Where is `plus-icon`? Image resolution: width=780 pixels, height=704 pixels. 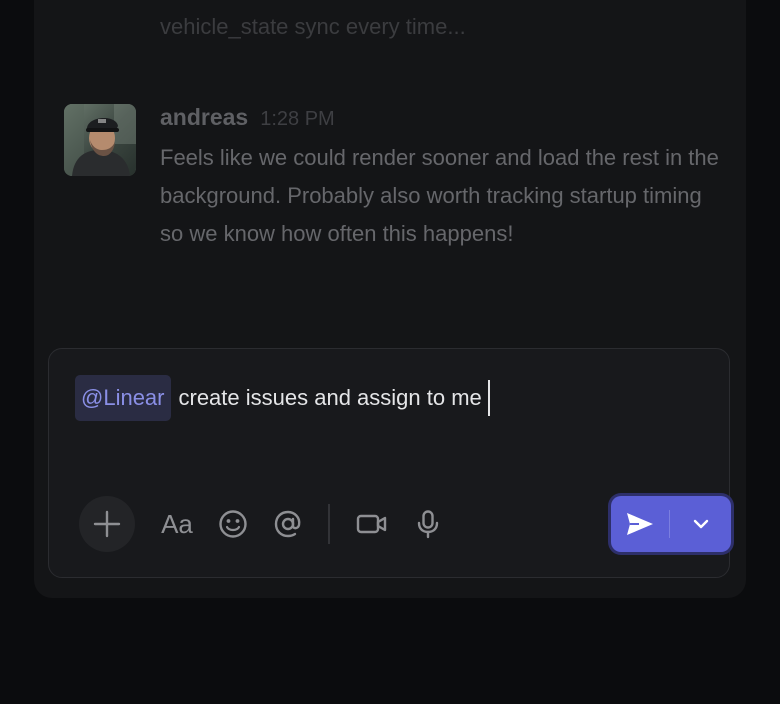
plus-icon is located at coordinates (107, 524).